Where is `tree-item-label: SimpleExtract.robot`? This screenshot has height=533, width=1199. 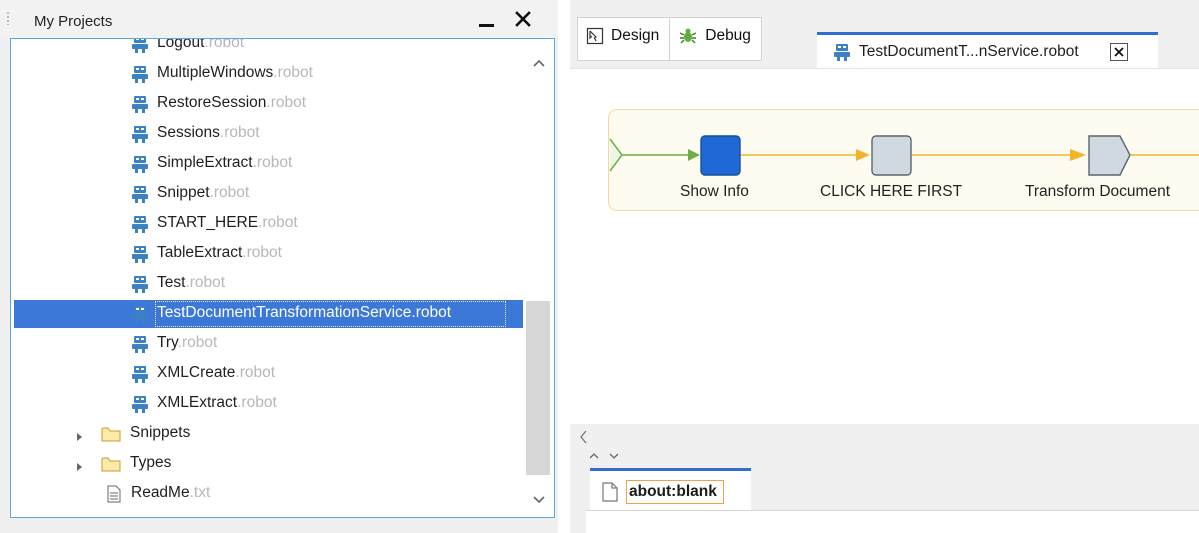 tree-item-label: SimpleExtract.robot is located at coordinates (224, 163).